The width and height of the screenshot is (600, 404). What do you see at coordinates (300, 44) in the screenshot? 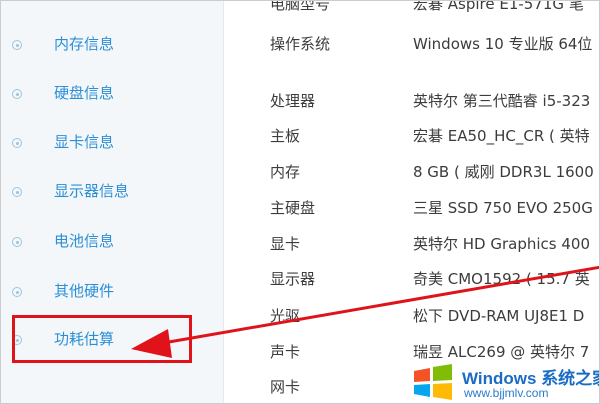
I see `info-key: 操作系统` at bounding box center [300, 44].